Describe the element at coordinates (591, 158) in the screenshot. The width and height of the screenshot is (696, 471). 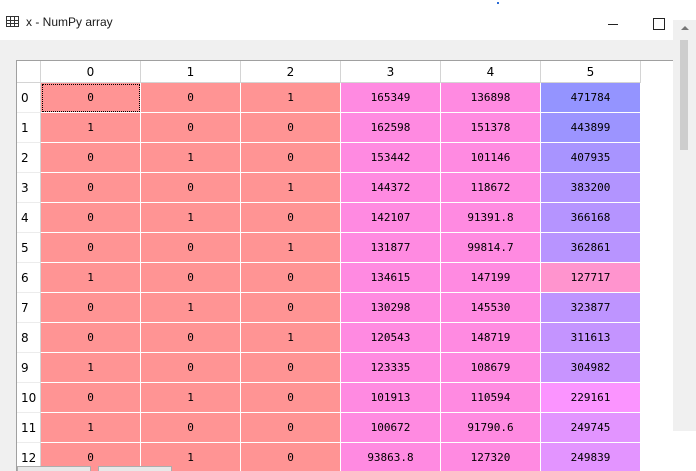
I see `table-cell: 407935` at that location.